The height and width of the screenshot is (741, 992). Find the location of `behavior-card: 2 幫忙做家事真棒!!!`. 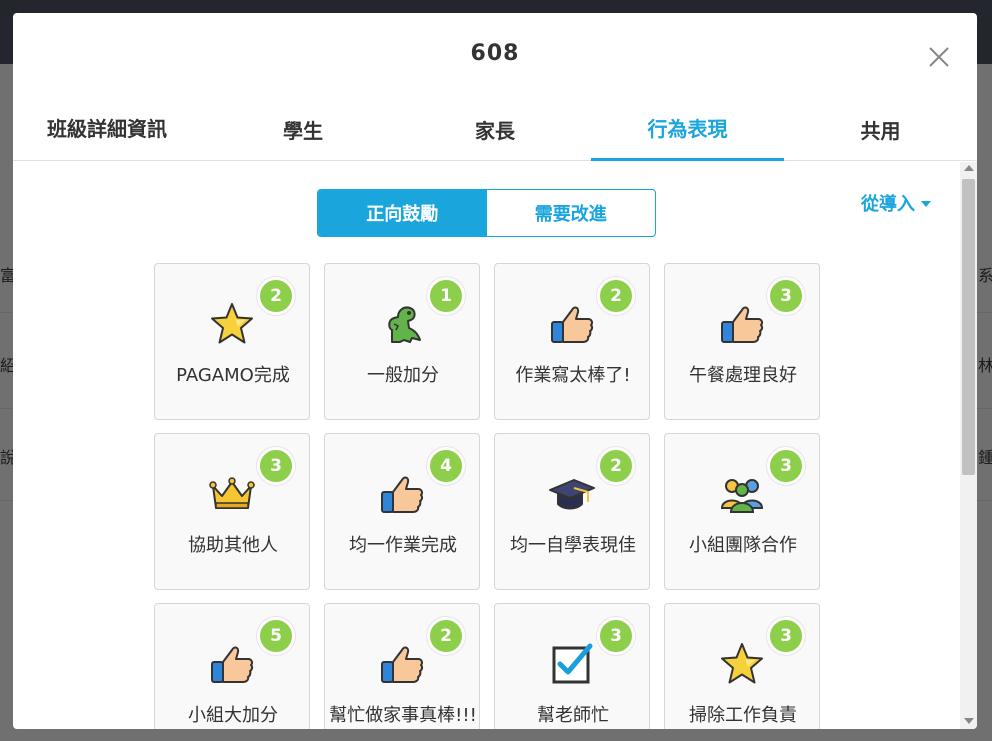

behavior-card: 2 幫忙做家事真棒!!! is located at coordinates (402, 666).